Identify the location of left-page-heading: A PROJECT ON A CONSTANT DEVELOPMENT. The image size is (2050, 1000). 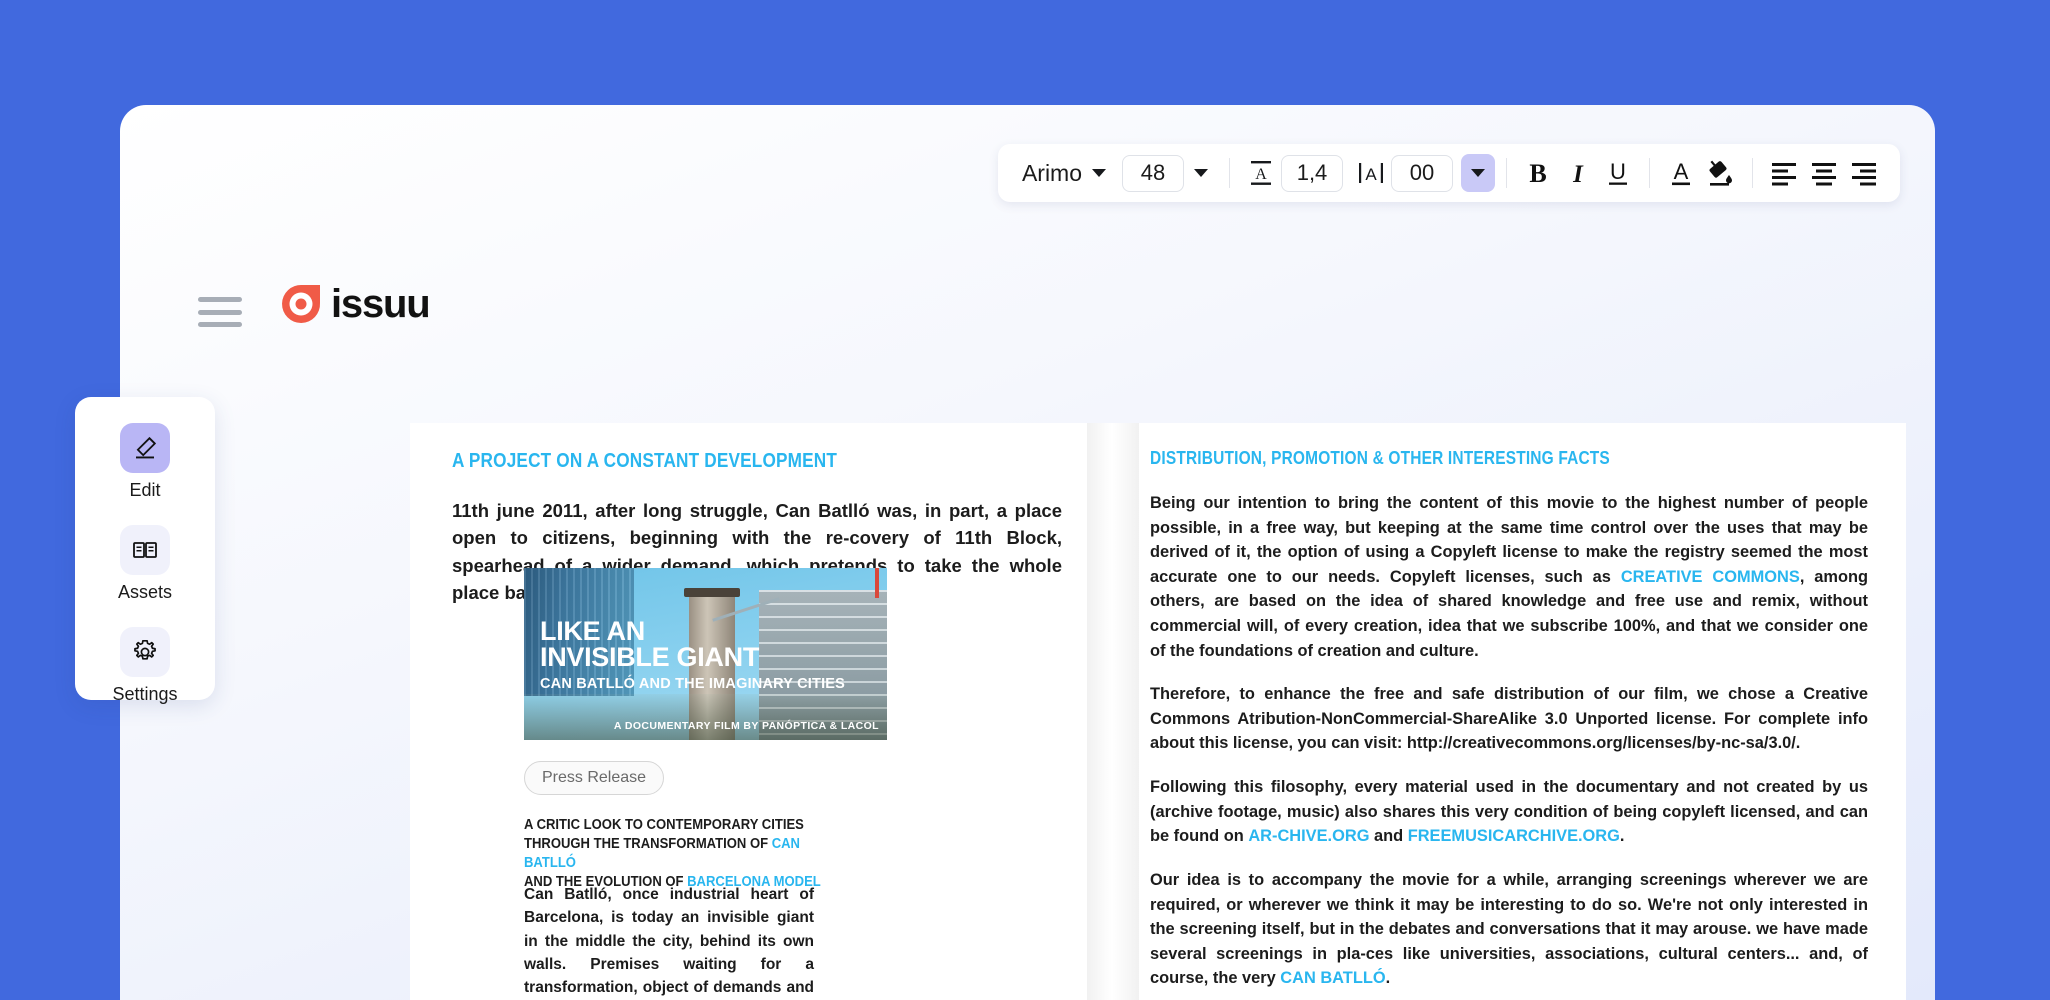
(645, 461).